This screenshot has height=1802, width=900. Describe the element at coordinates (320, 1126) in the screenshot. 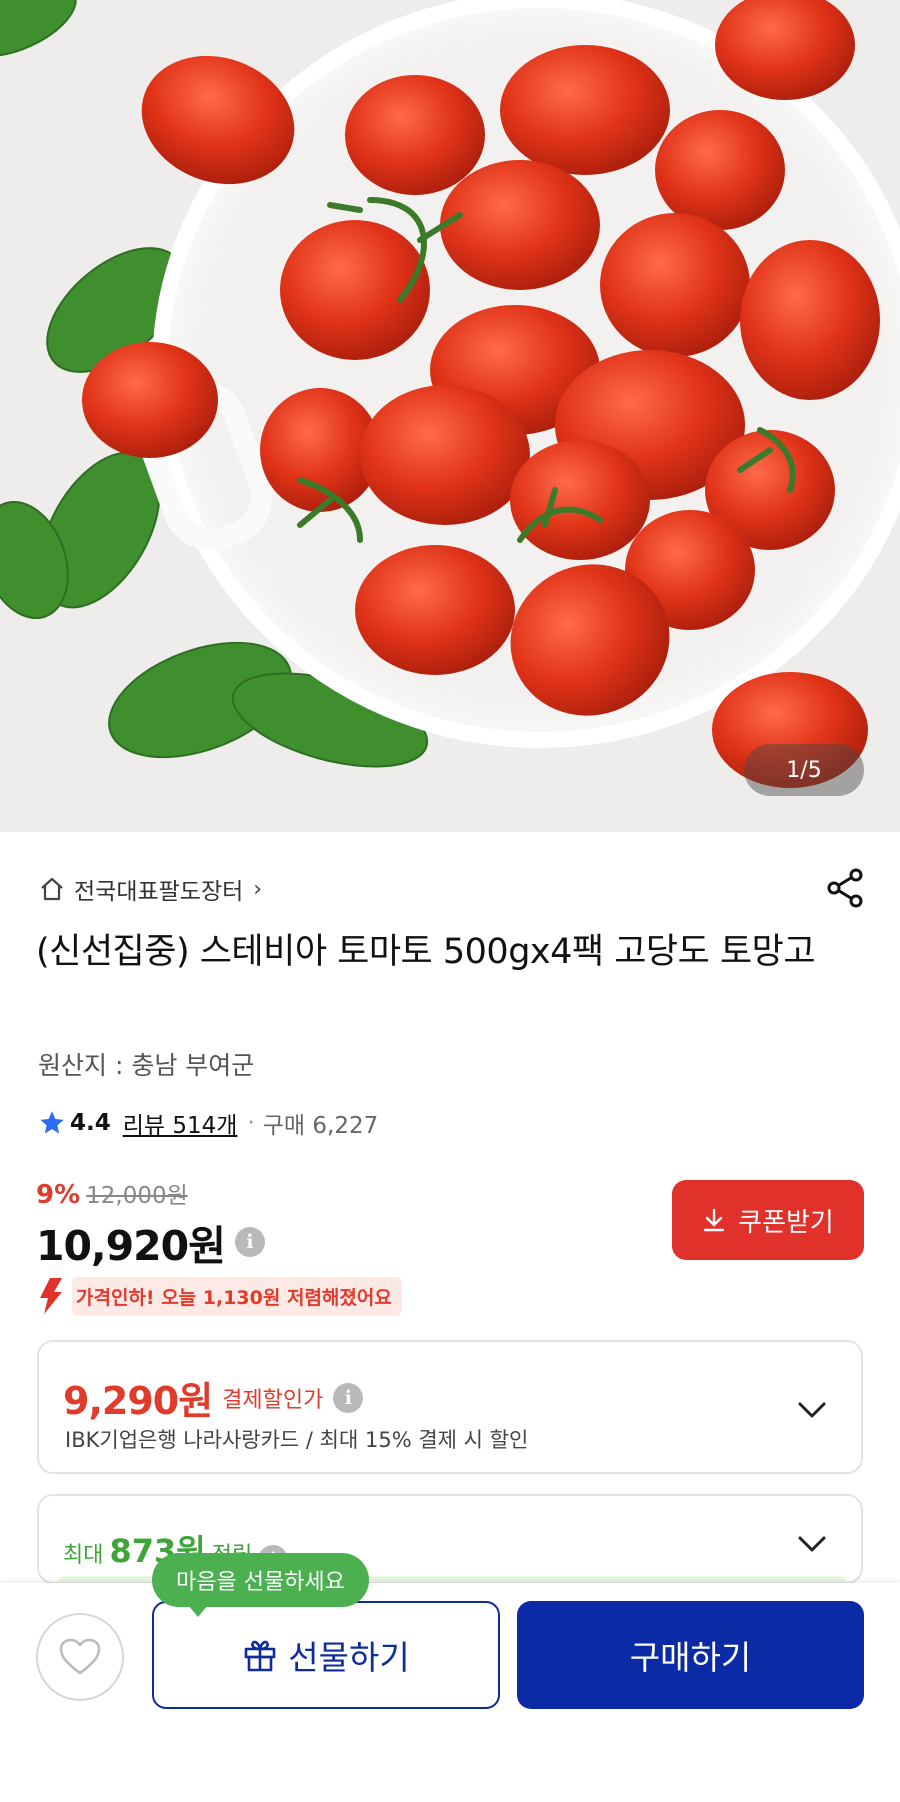

I see `purchase-count: 구매 6,227` at that location.